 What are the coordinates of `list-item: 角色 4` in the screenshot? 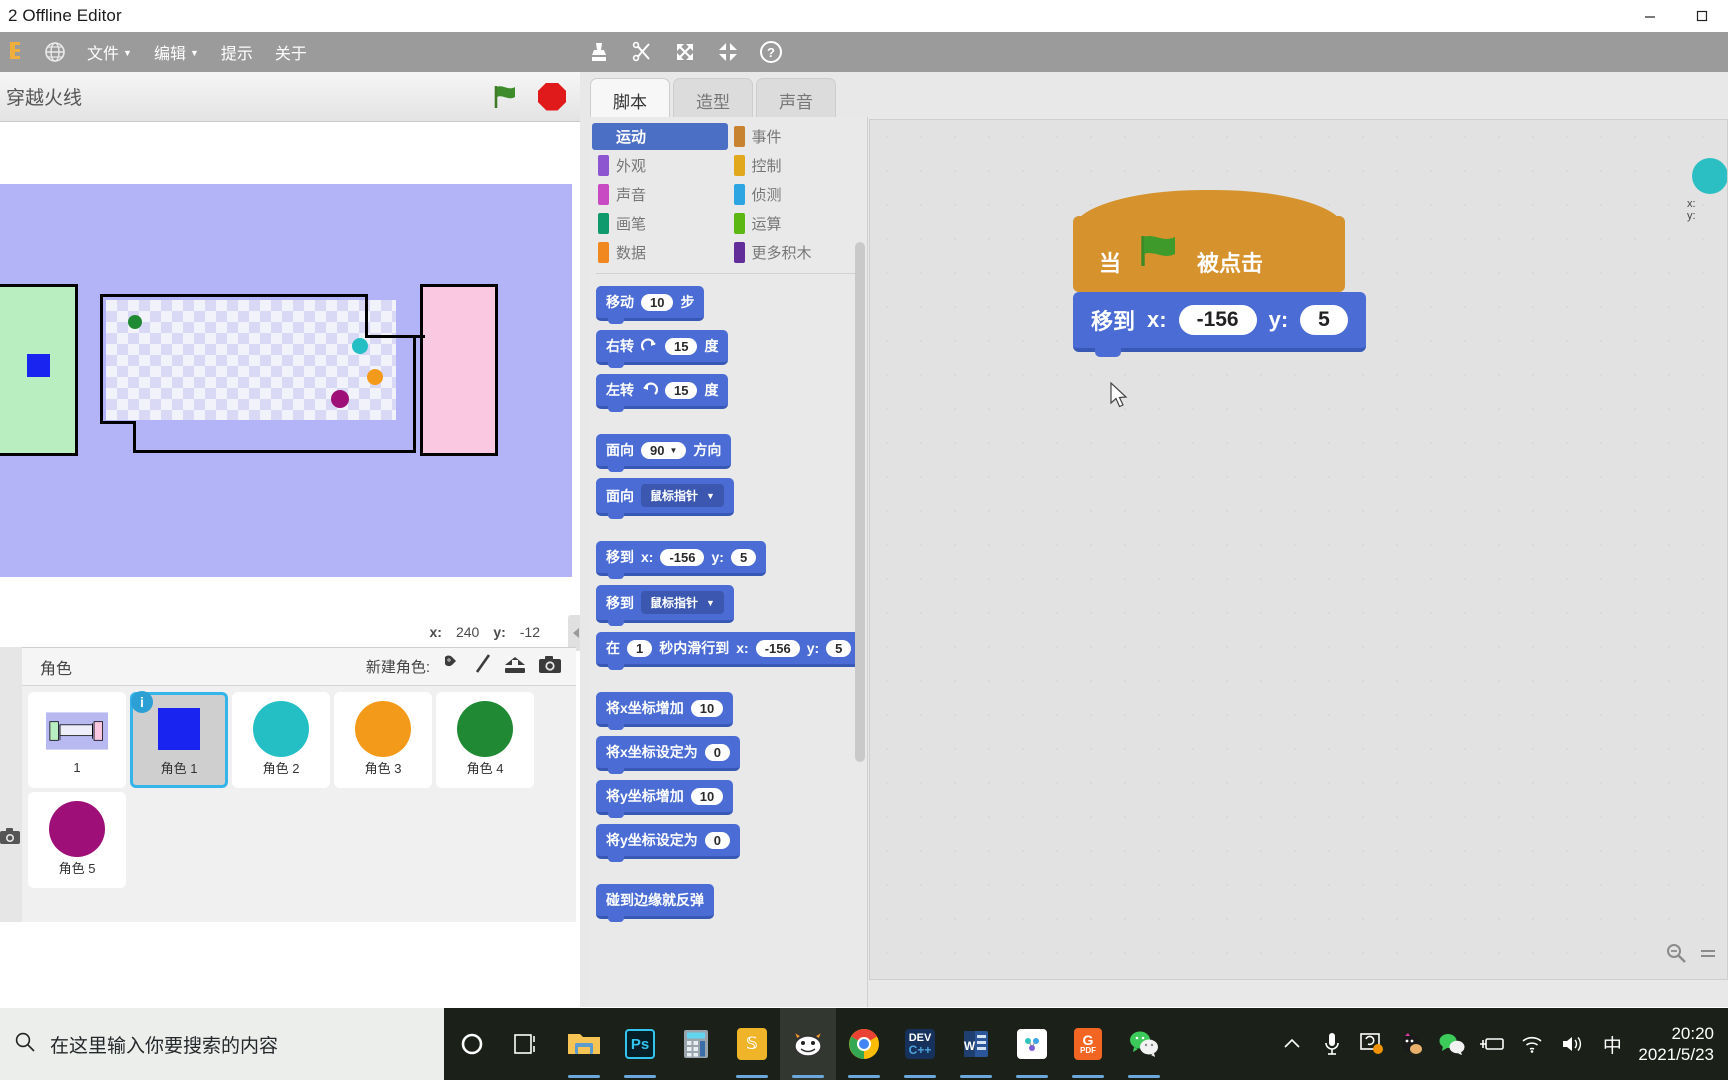 It's located at (485, 740).